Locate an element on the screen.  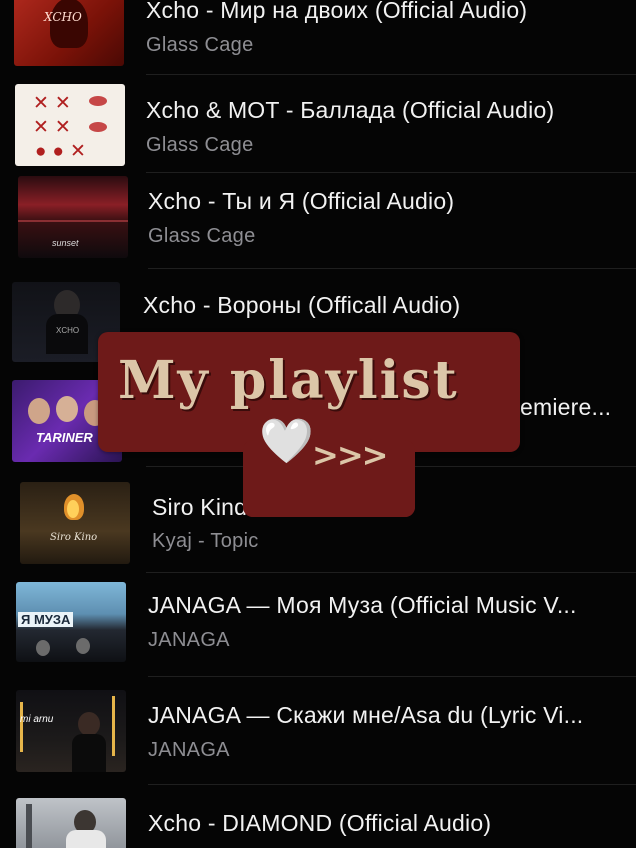
track-artist: Kyaj - Topic is located at coordinates (205, 541).